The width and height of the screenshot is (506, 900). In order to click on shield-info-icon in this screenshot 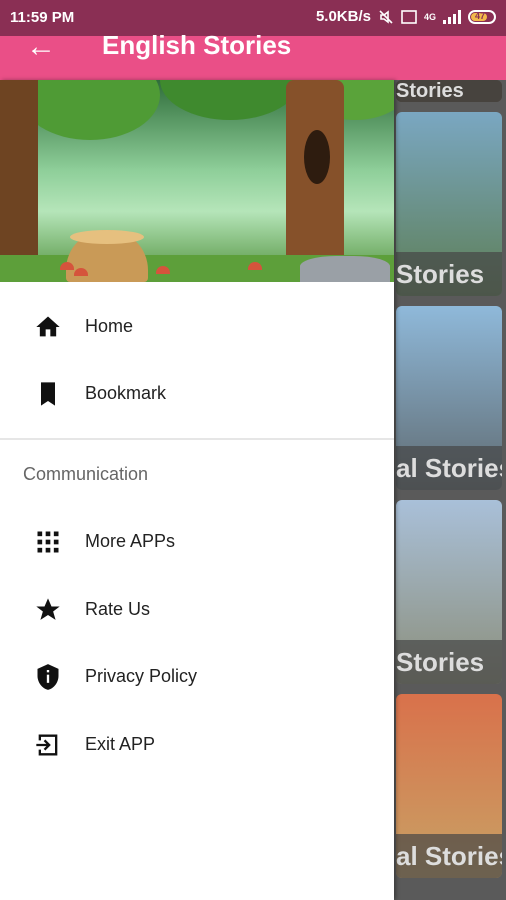, I will do `click(48, 677)`.